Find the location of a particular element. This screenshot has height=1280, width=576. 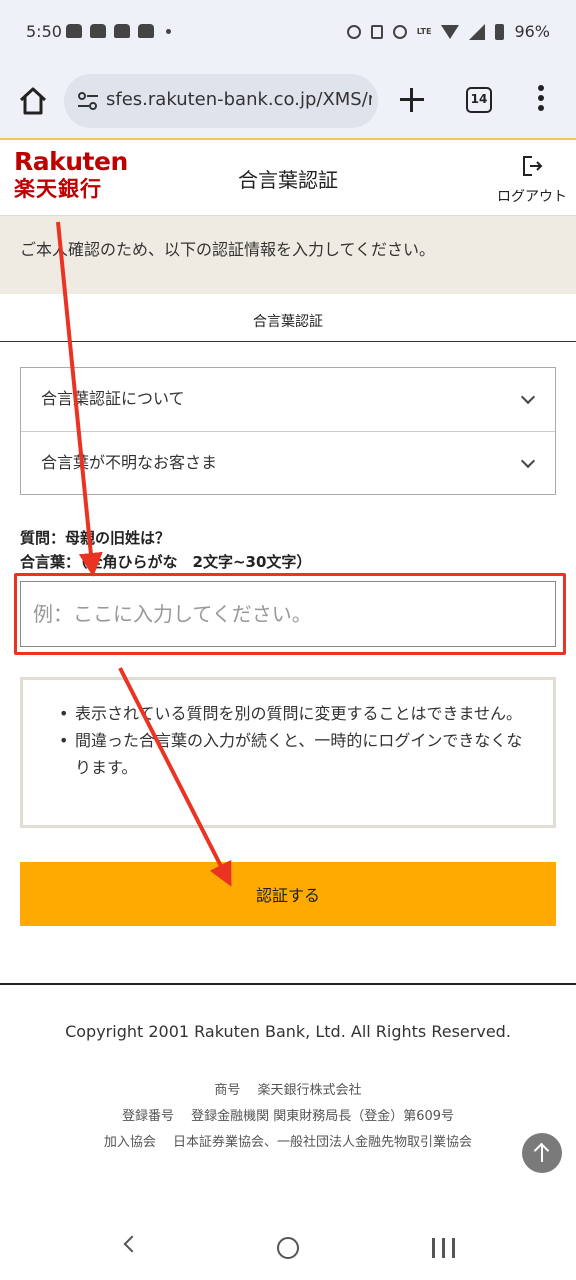

home-button is located at coordinates (33, 101).